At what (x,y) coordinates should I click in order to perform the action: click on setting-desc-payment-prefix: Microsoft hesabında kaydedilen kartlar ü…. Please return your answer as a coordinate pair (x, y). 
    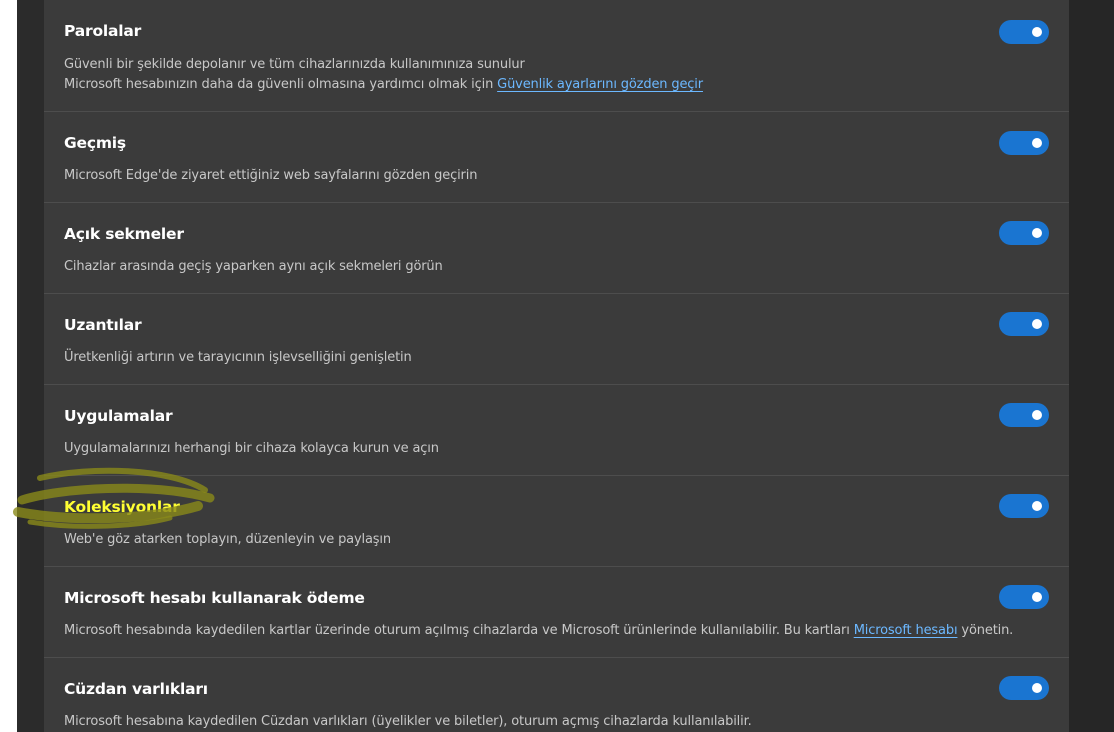
    Looking at the image, I should click on (459, 630).